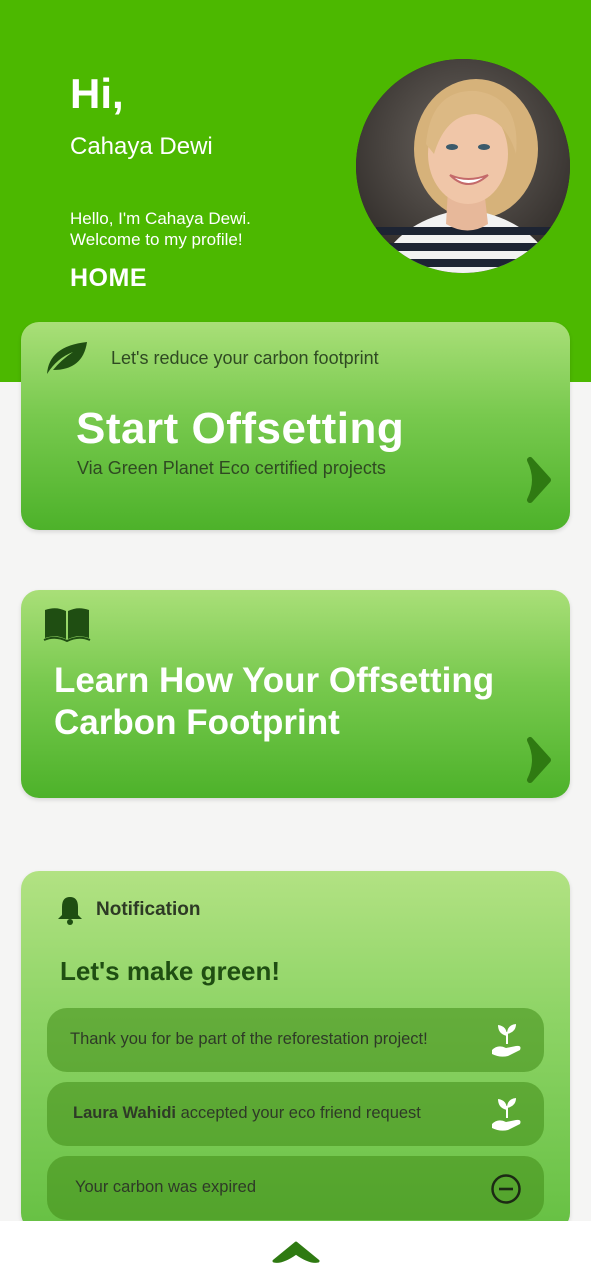 The width and height of the screenshot is (591, 1280). Describe the element at coordinates (506, 1189) in the screenshot. I see `minus-circle-icon` at that location.